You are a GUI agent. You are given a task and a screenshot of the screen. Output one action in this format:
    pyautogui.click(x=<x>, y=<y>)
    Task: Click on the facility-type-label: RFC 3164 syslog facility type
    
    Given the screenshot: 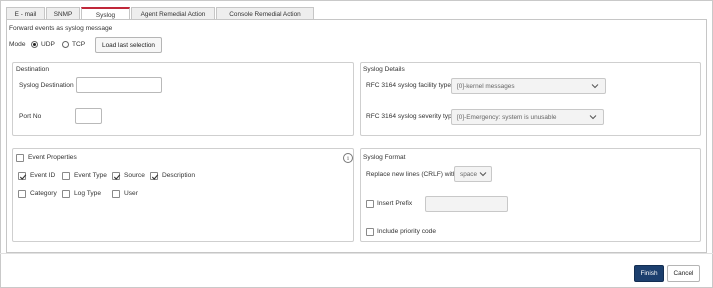 What is the action you would take?
    pyautogui.click(x=409, y=85)
    